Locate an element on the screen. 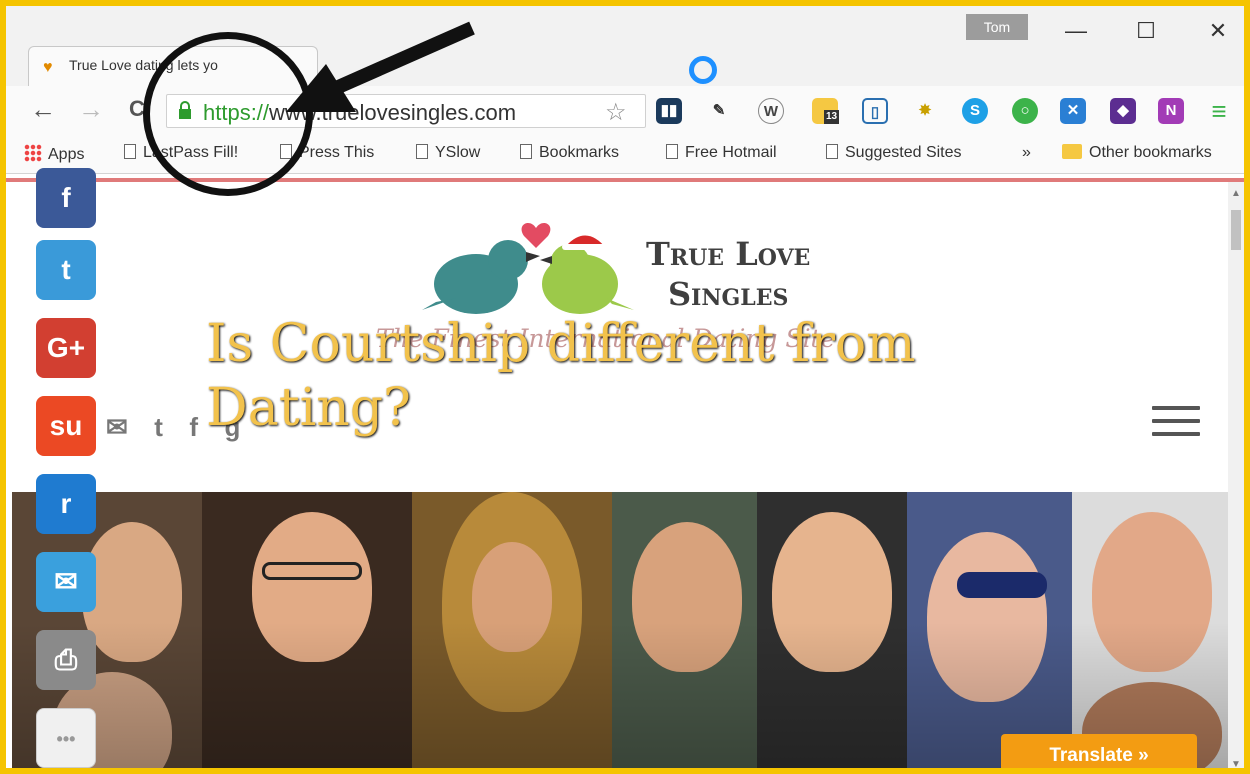  folder-icon is located at coordinates (1072, 151).